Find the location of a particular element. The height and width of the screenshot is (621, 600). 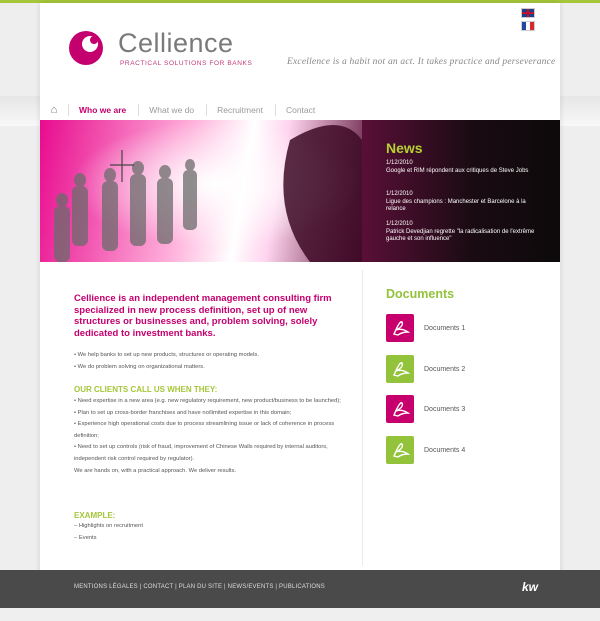

clients-heading: OUR CLIENTS CALL US WHEN THEY: is located at coordinates (146, 389).